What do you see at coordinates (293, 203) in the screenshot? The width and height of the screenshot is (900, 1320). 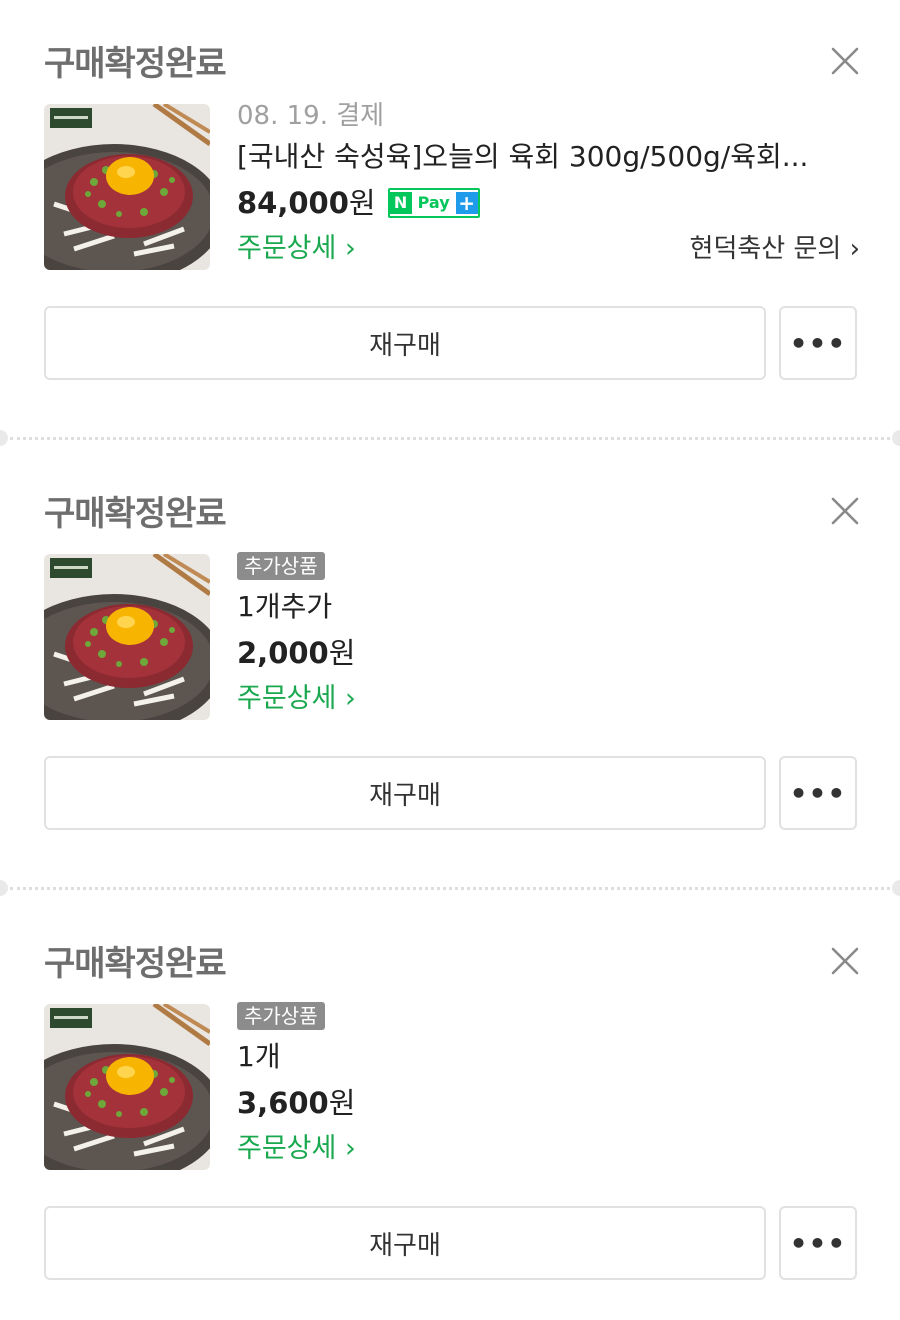 I see `price-value: 84,000` at bounding box center [293, 203].